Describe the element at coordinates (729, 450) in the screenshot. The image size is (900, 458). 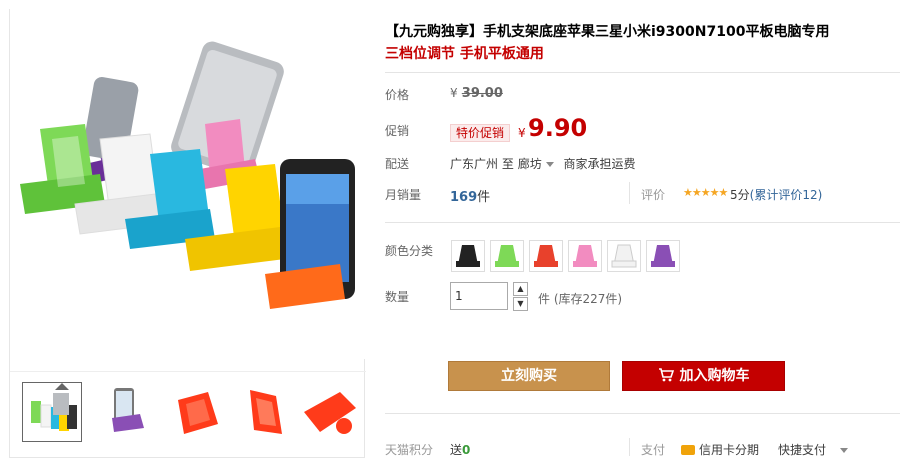
I see `credit-card-label: 信用卡分期` at that location.